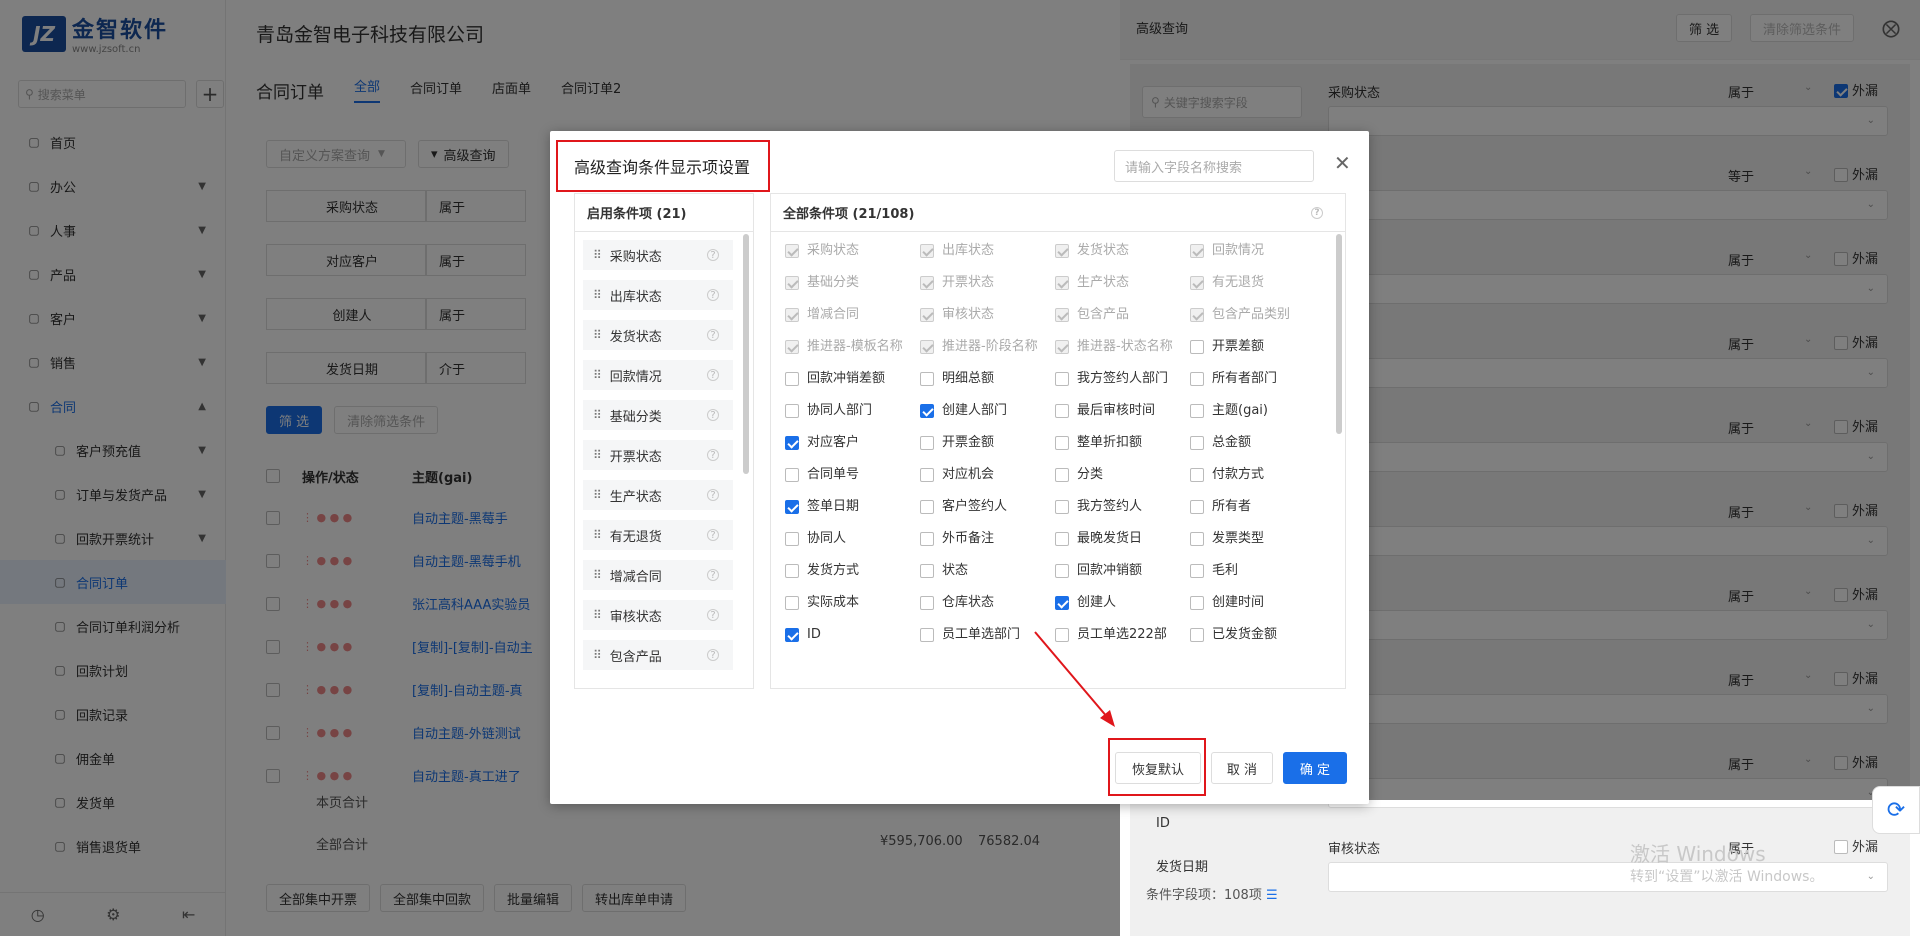 The height and width of the screenshot is (936, 1920). Describe the element at coordinates (658, 575) in the screenshot. I see `enabled-condition-item: ⠿ 增减合同?` at that location.